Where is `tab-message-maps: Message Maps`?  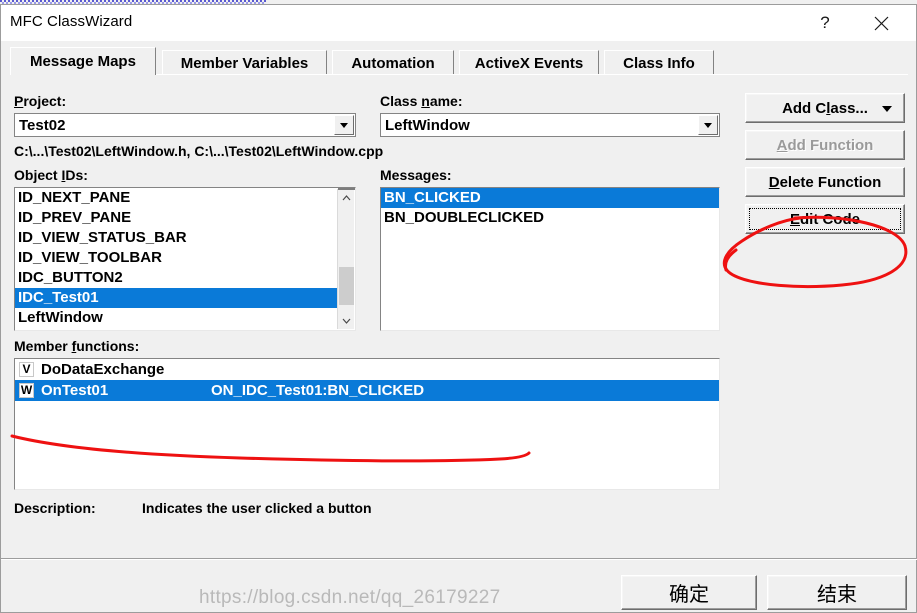 tab-message-maps: Message Maps is located at coordinates (83, 61).